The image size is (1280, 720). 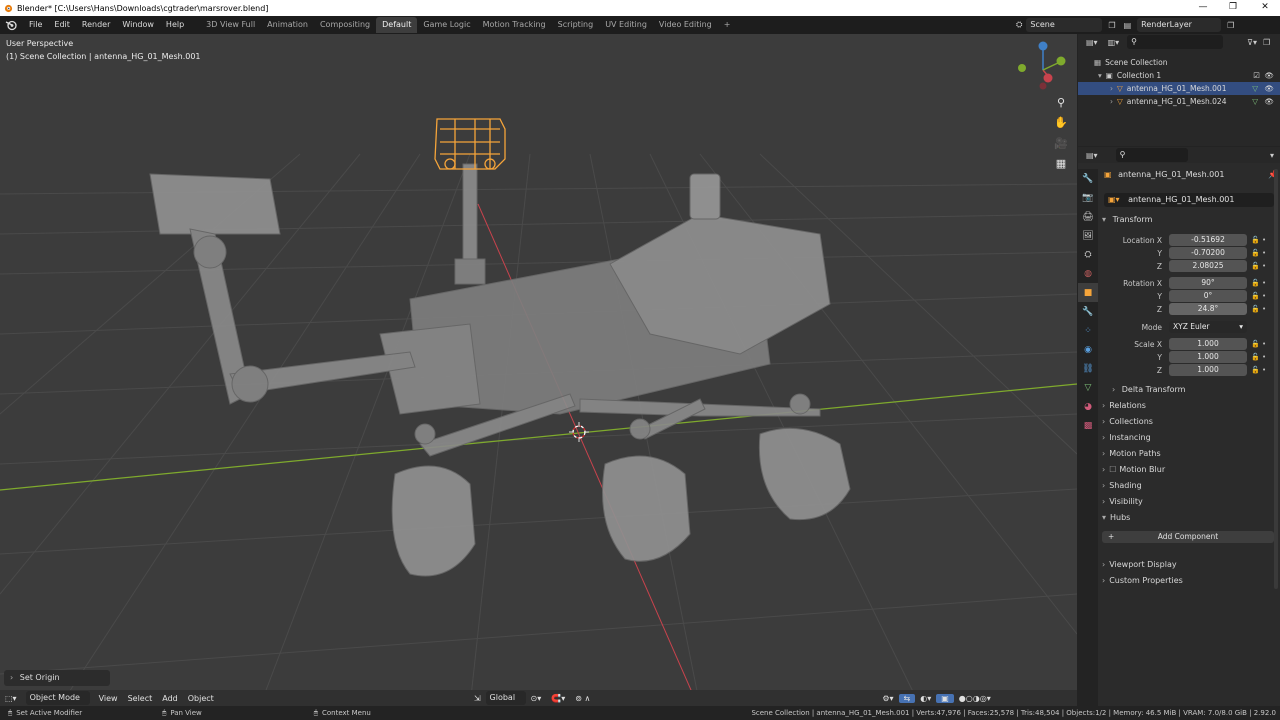 I want to click on workspace-tab-default: Default, so click(x=397, y=25).